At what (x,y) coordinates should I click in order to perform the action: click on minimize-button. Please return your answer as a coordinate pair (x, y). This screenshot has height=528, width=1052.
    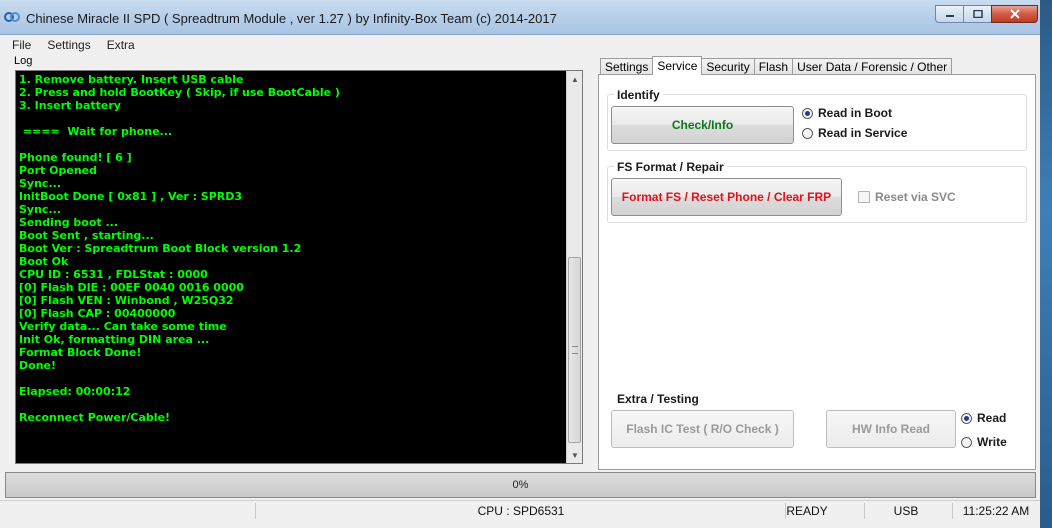
    Looking at the image, I should click on (949, 14).